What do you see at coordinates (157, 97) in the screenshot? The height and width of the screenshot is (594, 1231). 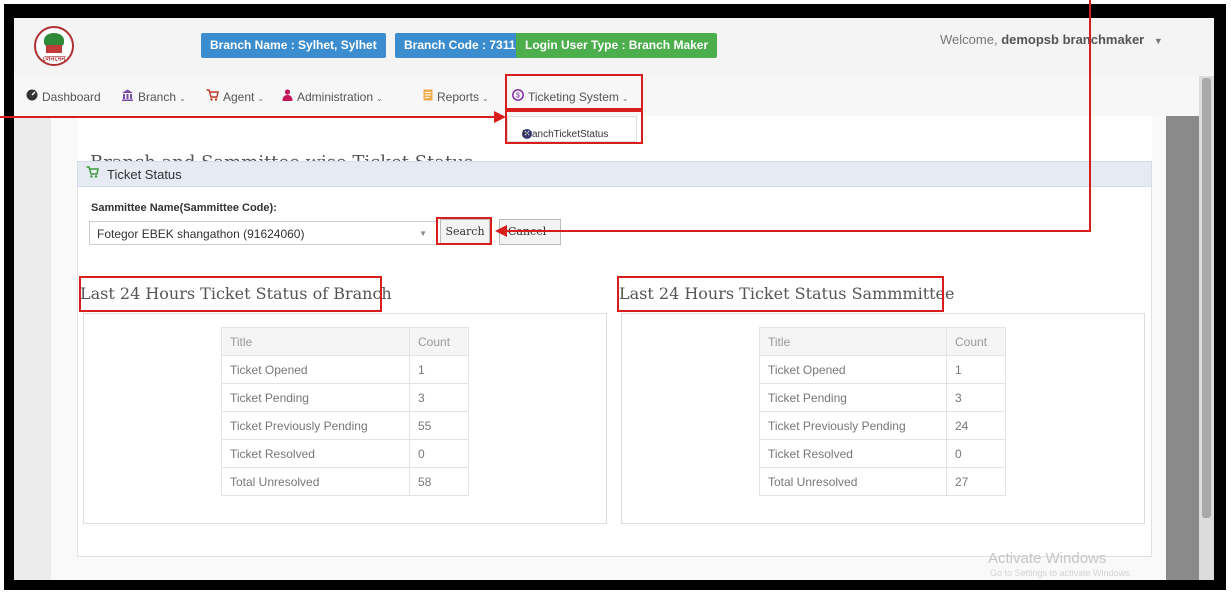 I see `nav-label: Branch` at bounding box center [157, 97].